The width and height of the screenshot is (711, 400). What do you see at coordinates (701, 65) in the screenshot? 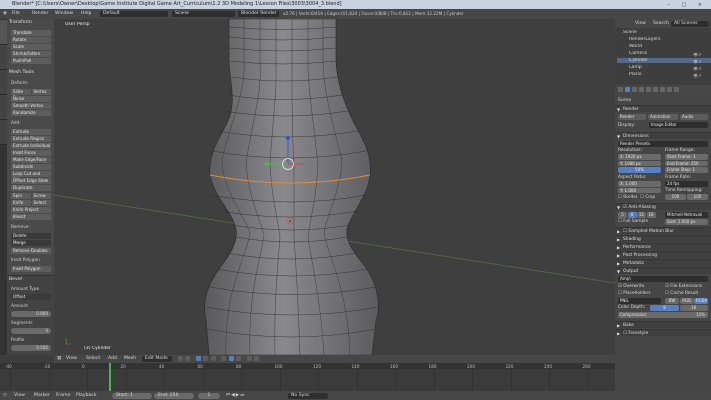
I see `outliner-visibility-icons: 👁↗ 👁↗ 👁↗ 👁↗` at bounding box center [701, 65].